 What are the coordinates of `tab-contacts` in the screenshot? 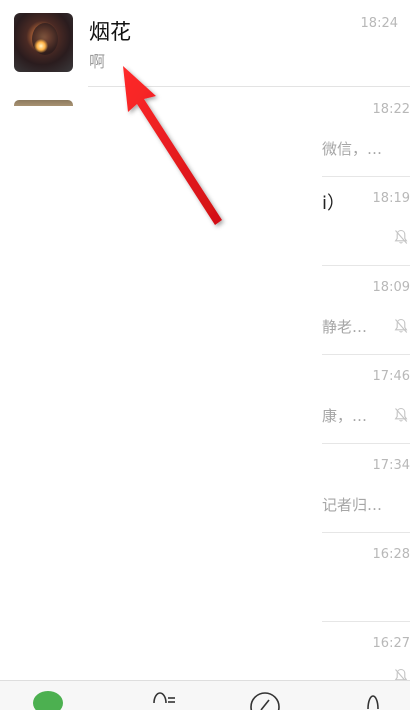 It's located at (160, 695).